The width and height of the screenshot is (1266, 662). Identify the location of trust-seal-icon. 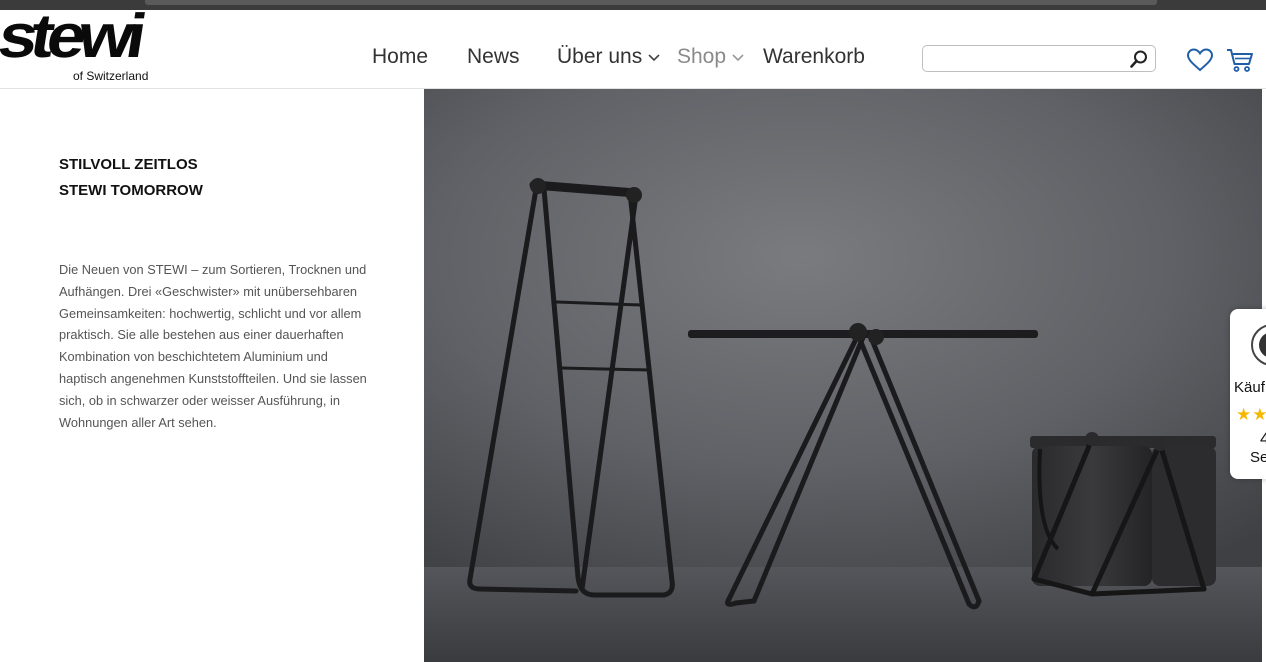
(1258, 345).